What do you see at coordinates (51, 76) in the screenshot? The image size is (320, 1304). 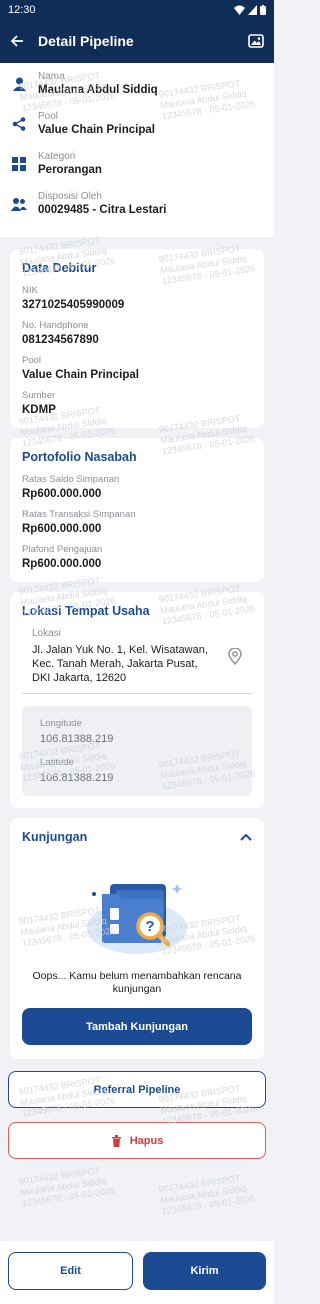 I see `nama-label: Nama` at bounding box center [51, 76].